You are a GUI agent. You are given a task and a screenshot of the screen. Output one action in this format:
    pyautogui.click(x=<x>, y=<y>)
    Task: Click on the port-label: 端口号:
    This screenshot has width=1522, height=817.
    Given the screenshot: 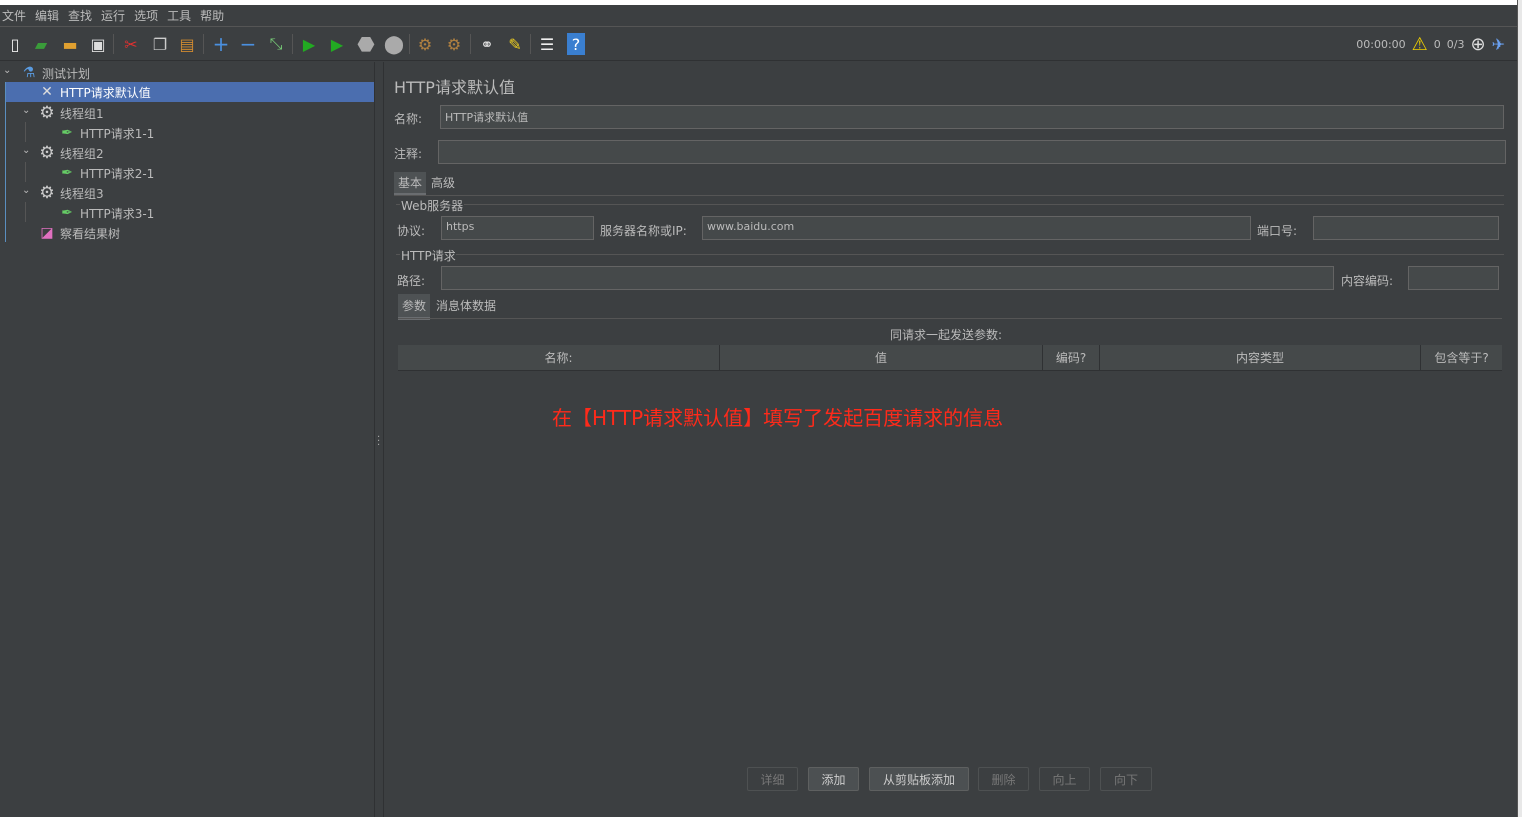 What is the action you would take?
    pyautogui.click(x=1277, y=231)
    